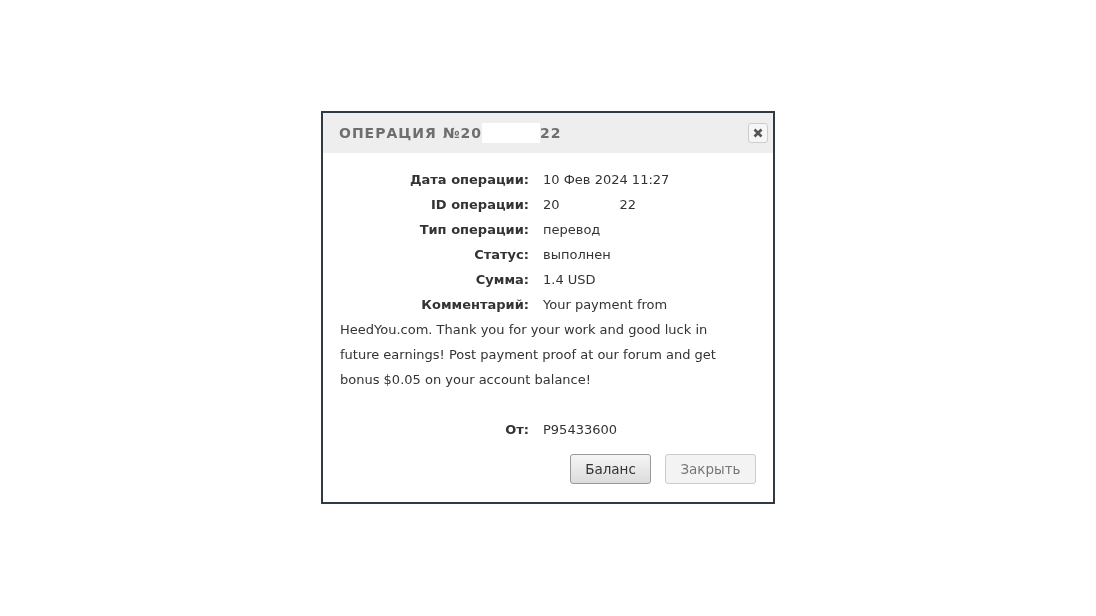 The height and width of the screenshot is (616, 1096). Describe the element at coordinates (479, 205) in the screenshot. I see `field-label: ID операции:` at that location.